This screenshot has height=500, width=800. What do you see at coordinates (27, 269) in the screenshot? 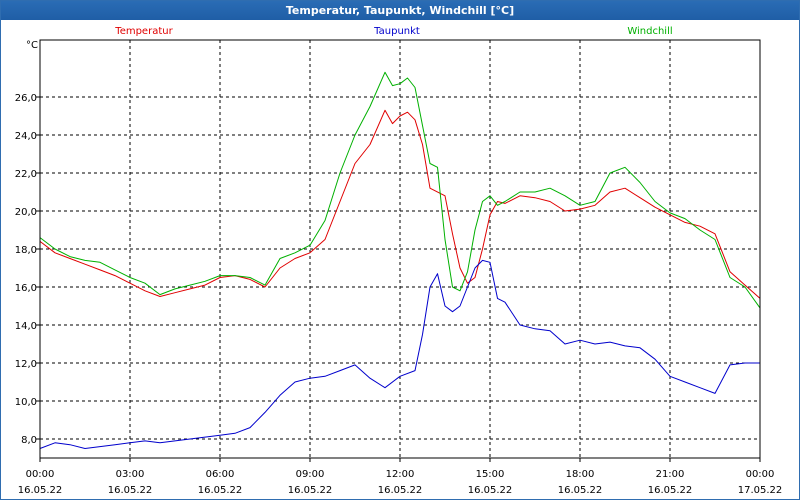
I see `y-axis: 8,0 10,0 12,0 14,0 16,0 18,0 20,0 22,0 24,0 26,0` at bounding box center [27, 269].